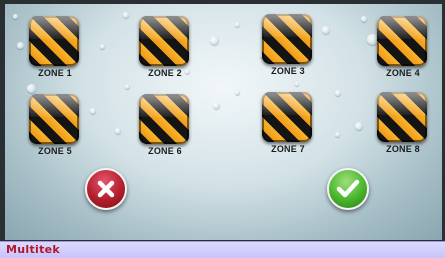 This screenshot has width=445, height=258. What do you see at coordinates (165, 73) in the screenshot?
I see `zone-label: ZONE 2` at bounding box center [165, 73].